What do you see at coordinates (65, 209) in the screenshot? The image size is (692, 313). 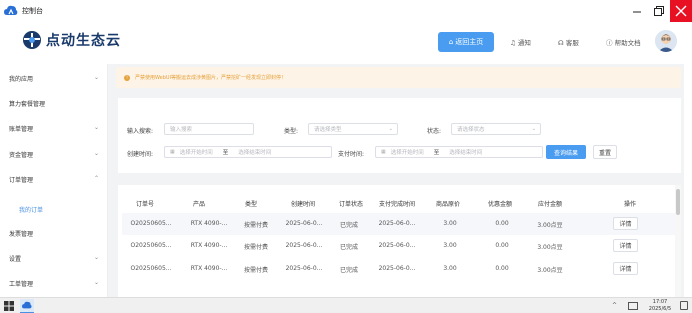 I see `sidebar-item-my-orders: 我的订单` at bounding box center [65, 209].